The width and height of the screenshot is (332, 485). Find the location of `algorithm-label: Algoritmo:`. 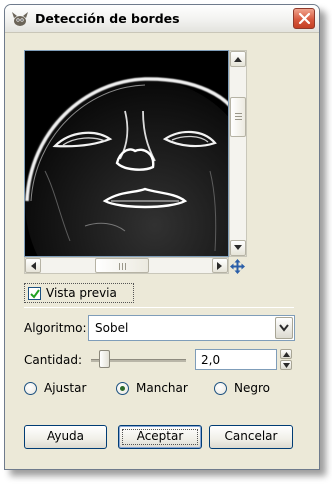

algorithm-label: Algoritmo: is located at coordinates (55, 328).